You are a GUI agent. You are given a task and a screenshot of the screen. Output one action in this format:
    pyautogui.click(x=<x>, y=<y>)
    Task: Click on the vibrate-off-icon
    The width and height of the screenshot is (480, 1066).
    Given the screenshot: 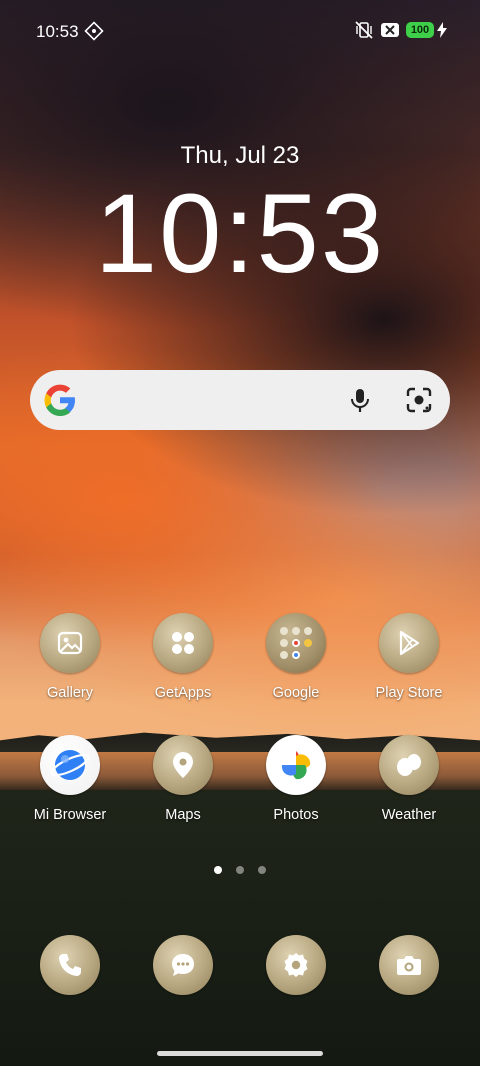 What is the action you would take?
    pyautogui.click(x=364, y=30)
    